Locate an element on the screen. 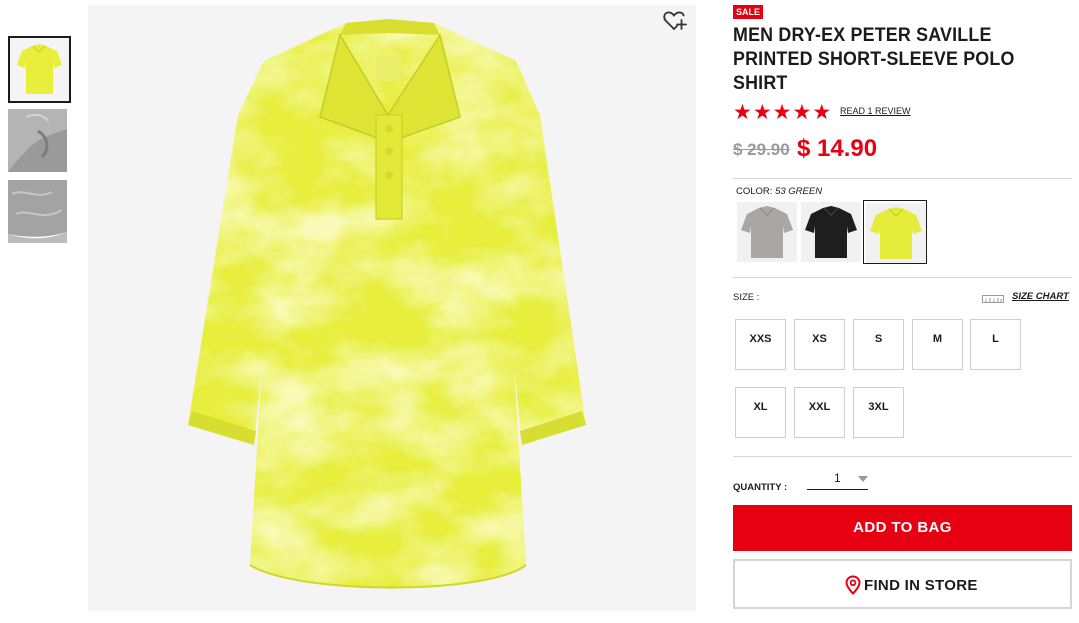 Image resolution: width=1079 pixels, height=623 pixels. size-chart-link: SIZE CHART is located at coordinates (1040, 296).